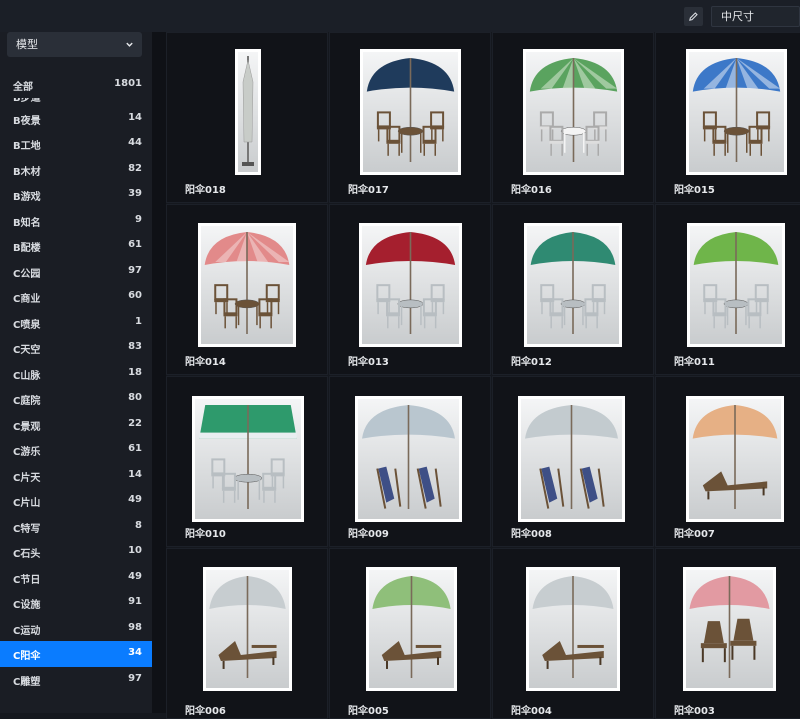 This screenshot has width=800, height=719. Describe the element at coordinates (27, 121) in the screenshot. I see `sidebar-item-label: B夜景` at that location.